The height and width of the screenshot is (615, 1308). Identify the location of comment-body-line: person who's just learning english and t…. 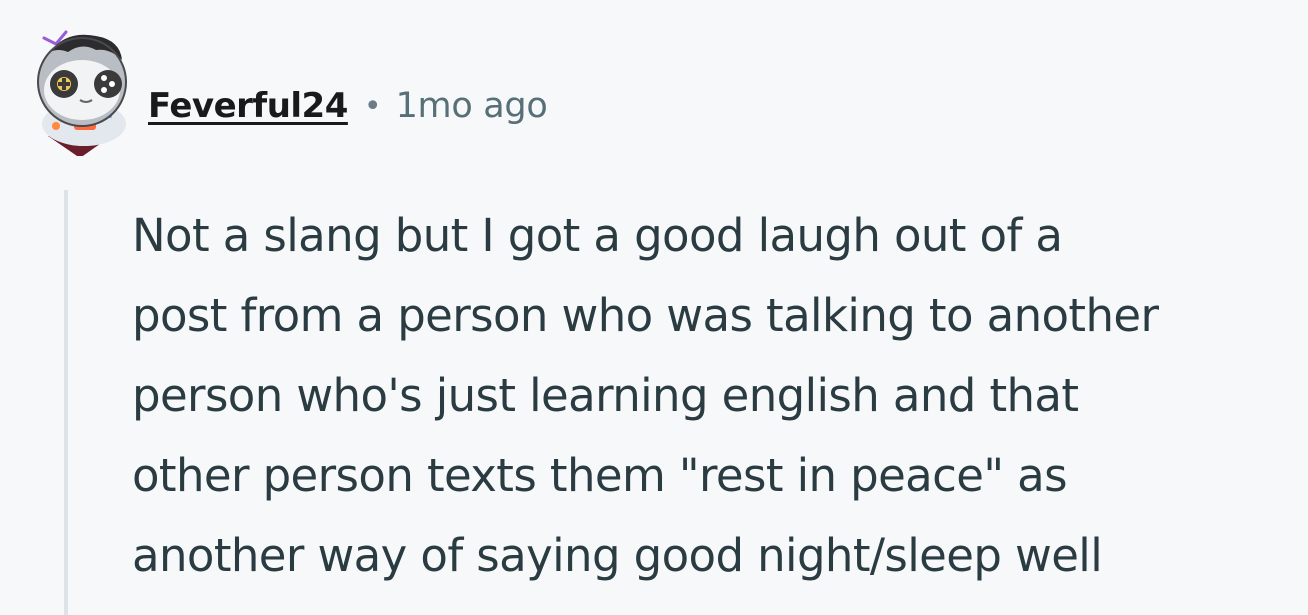
(605, 395).